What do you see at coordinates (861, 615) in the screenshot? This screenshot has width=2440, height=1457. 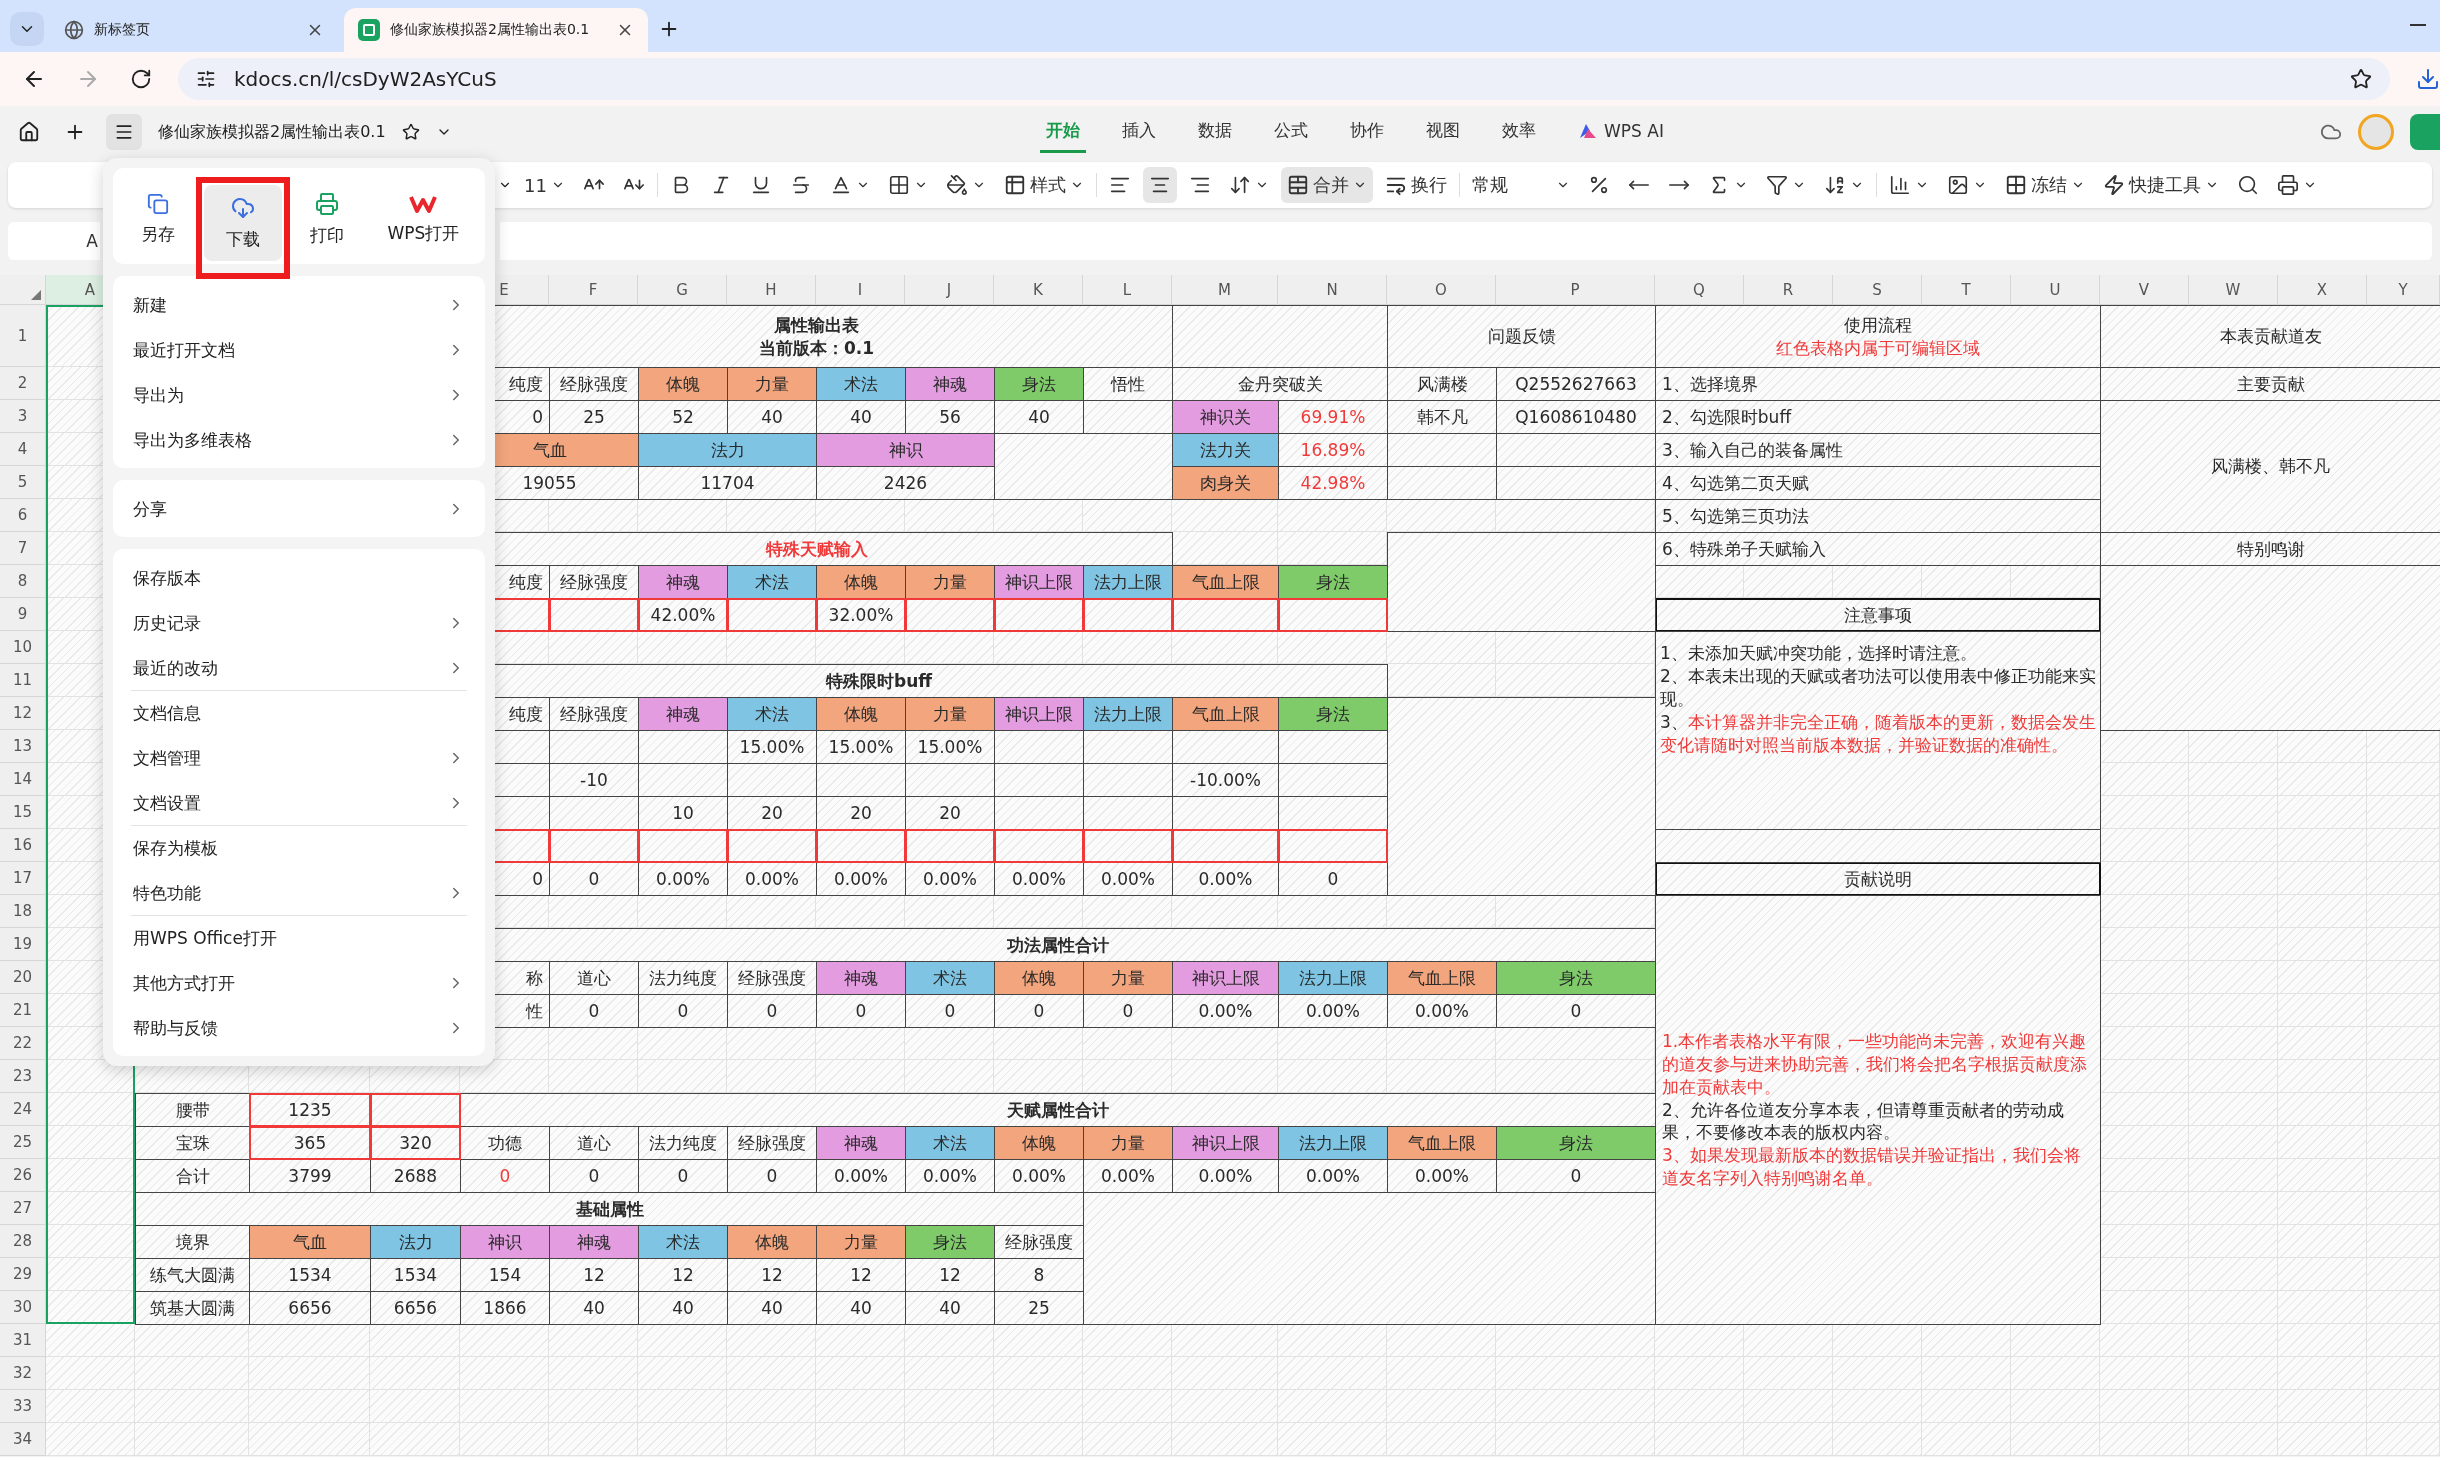 I see `input-cell: 32.00%` at bounding box center [861, 615].